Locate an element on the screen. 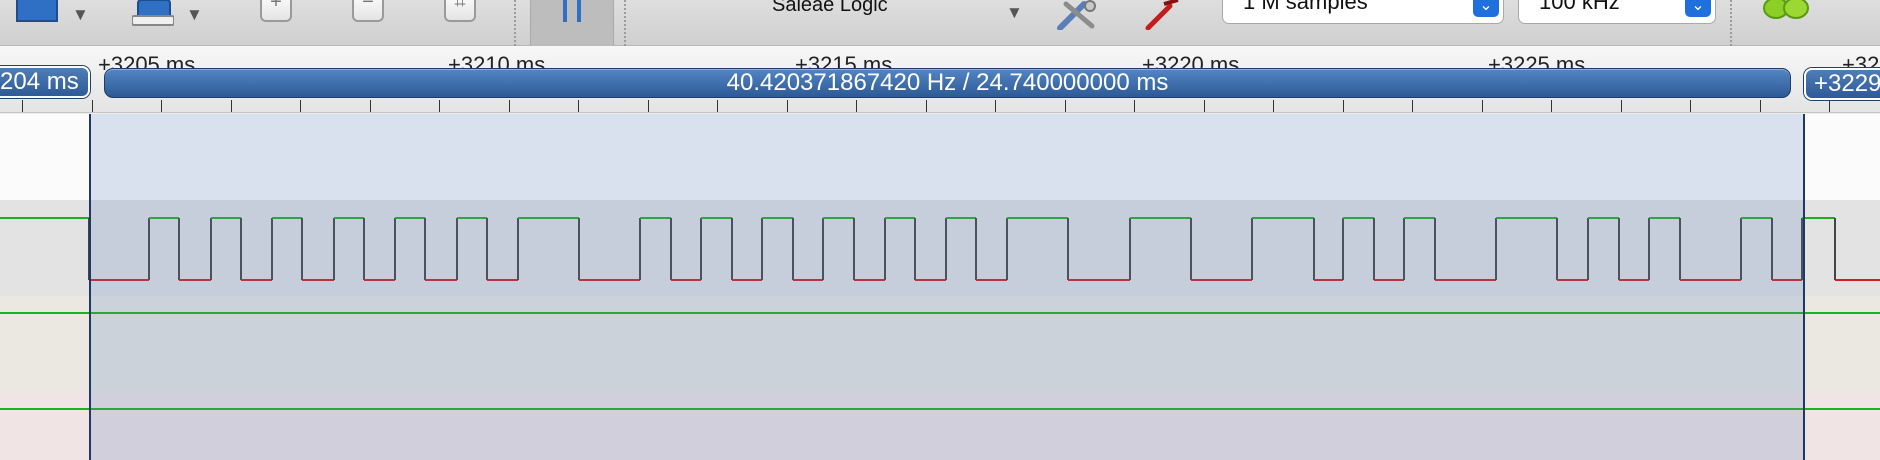  save-capture-button is located at coordinates (153, 13).